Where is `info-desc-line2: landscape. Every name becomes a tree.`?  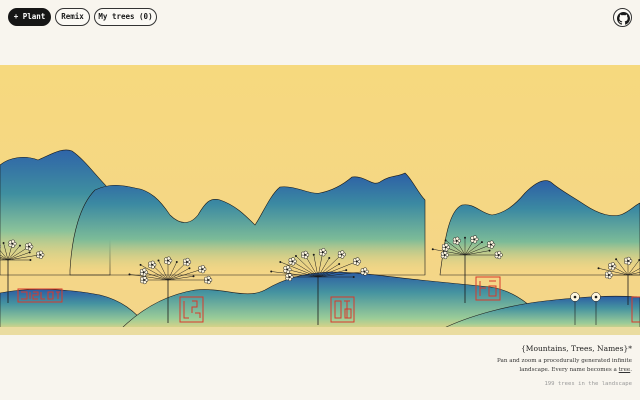 info-desc-line2: landscape. Every name becomes a tree. is located at coordinates (532, 370).